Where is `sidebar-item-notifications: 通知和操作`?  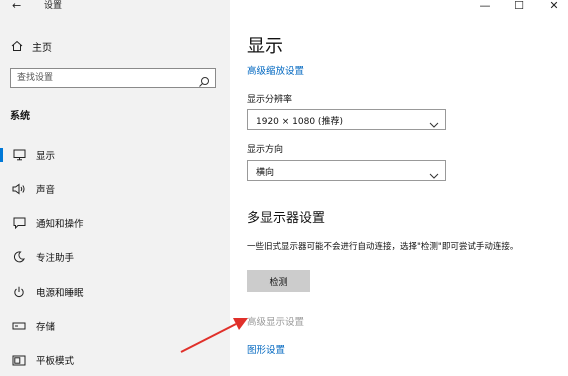 sidebar-item-notifications: 通知和操作 is located at coordinates (115, 223).